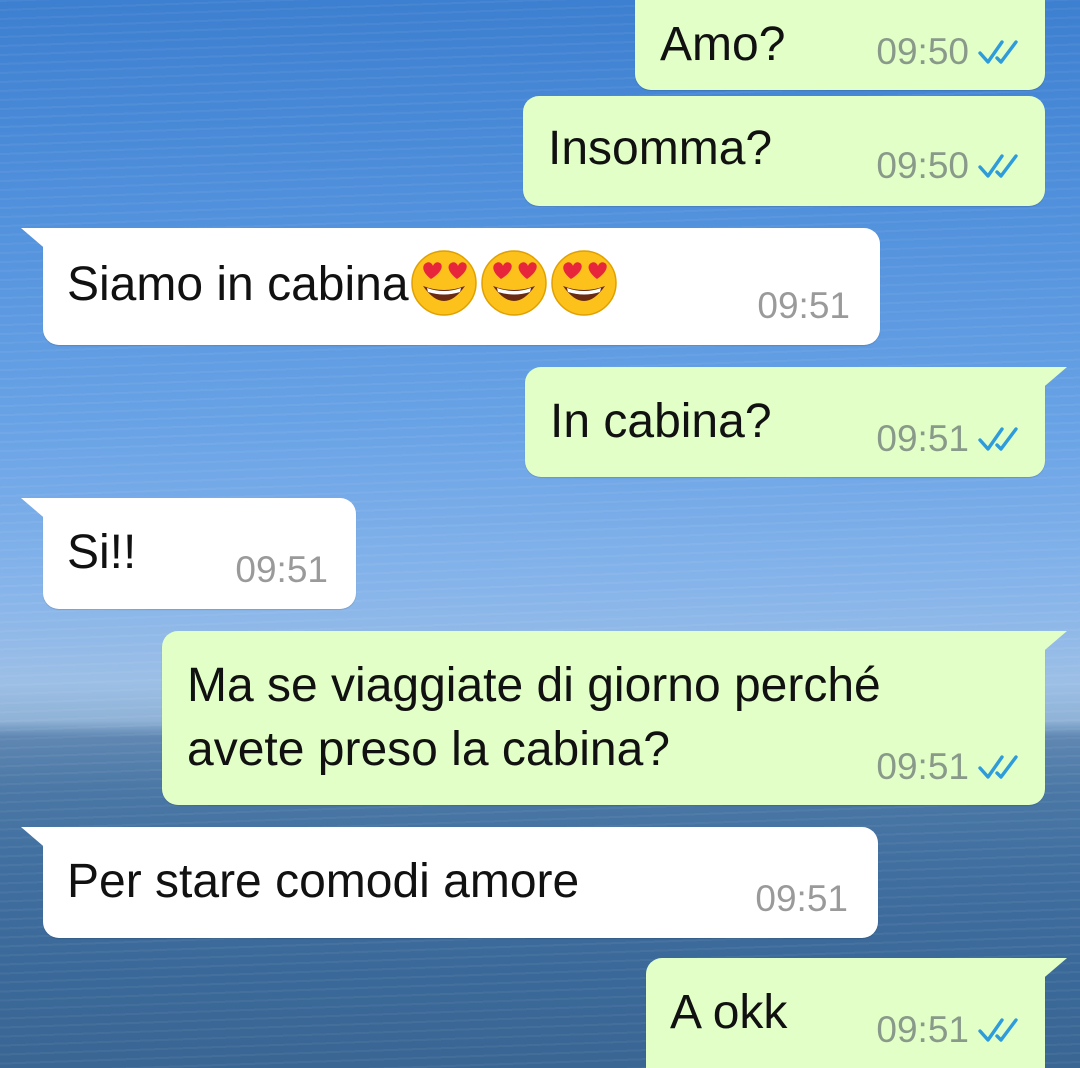  I want to click on message-text: Amo?, so click(723, 44).